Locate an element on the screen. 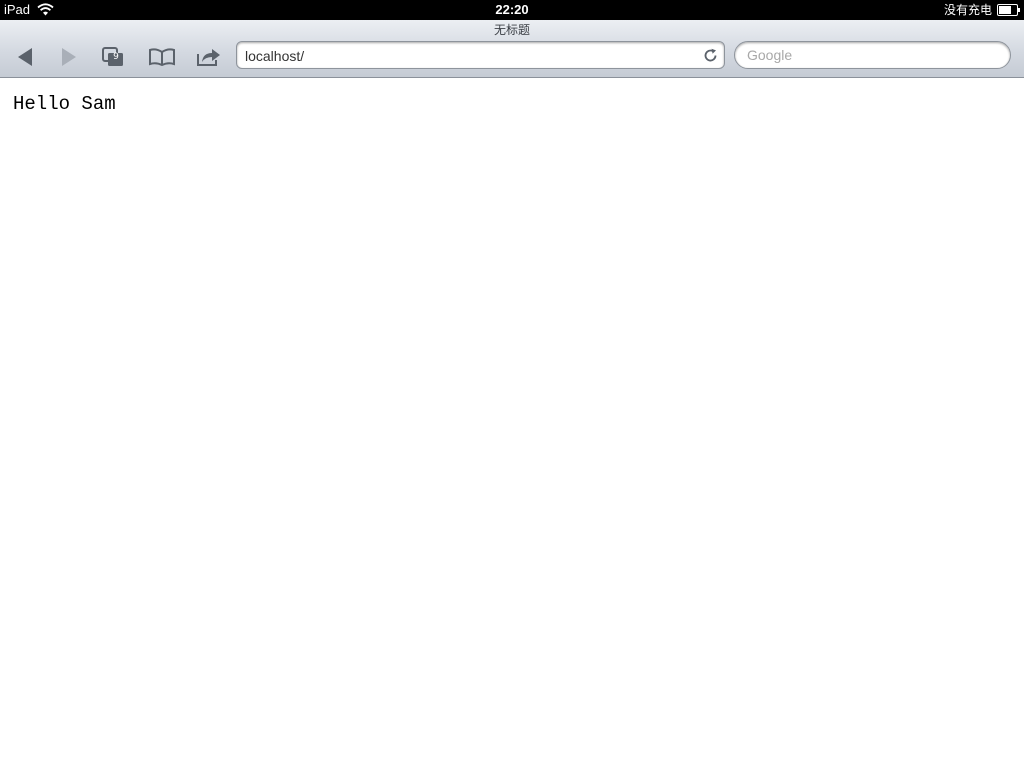  bookmarks-button is located at coordinates (162, 57).